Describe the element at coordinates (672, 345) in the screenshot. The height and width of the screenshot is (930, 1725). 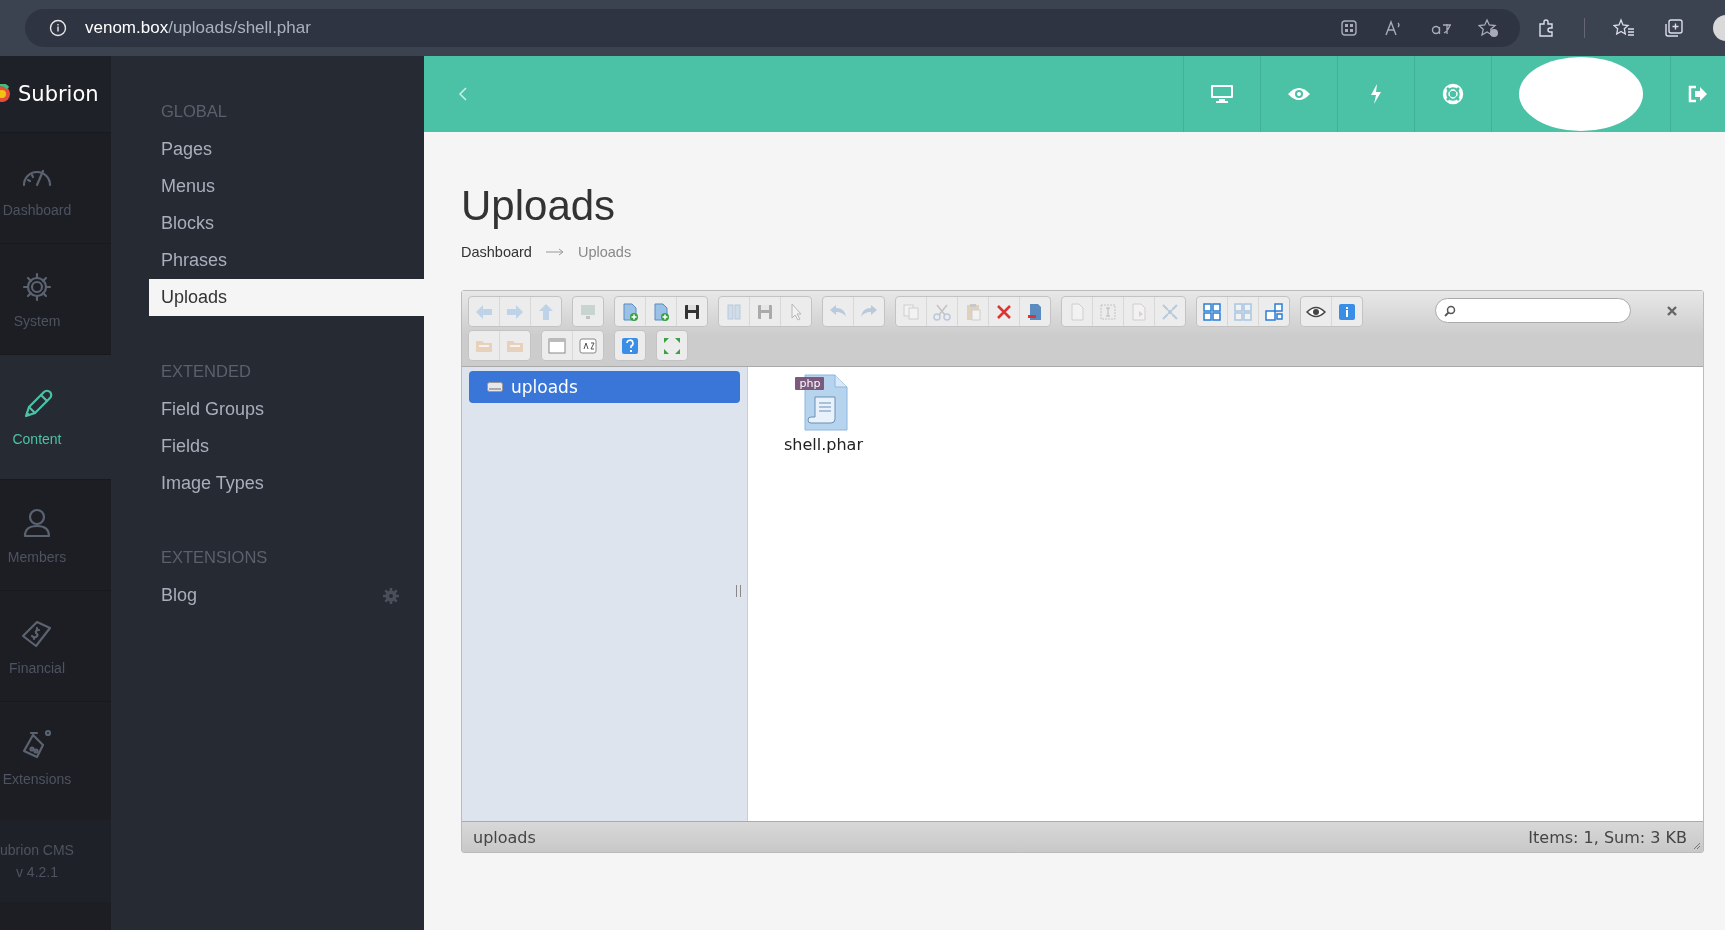
I see `fullscreen-icon` at that location.